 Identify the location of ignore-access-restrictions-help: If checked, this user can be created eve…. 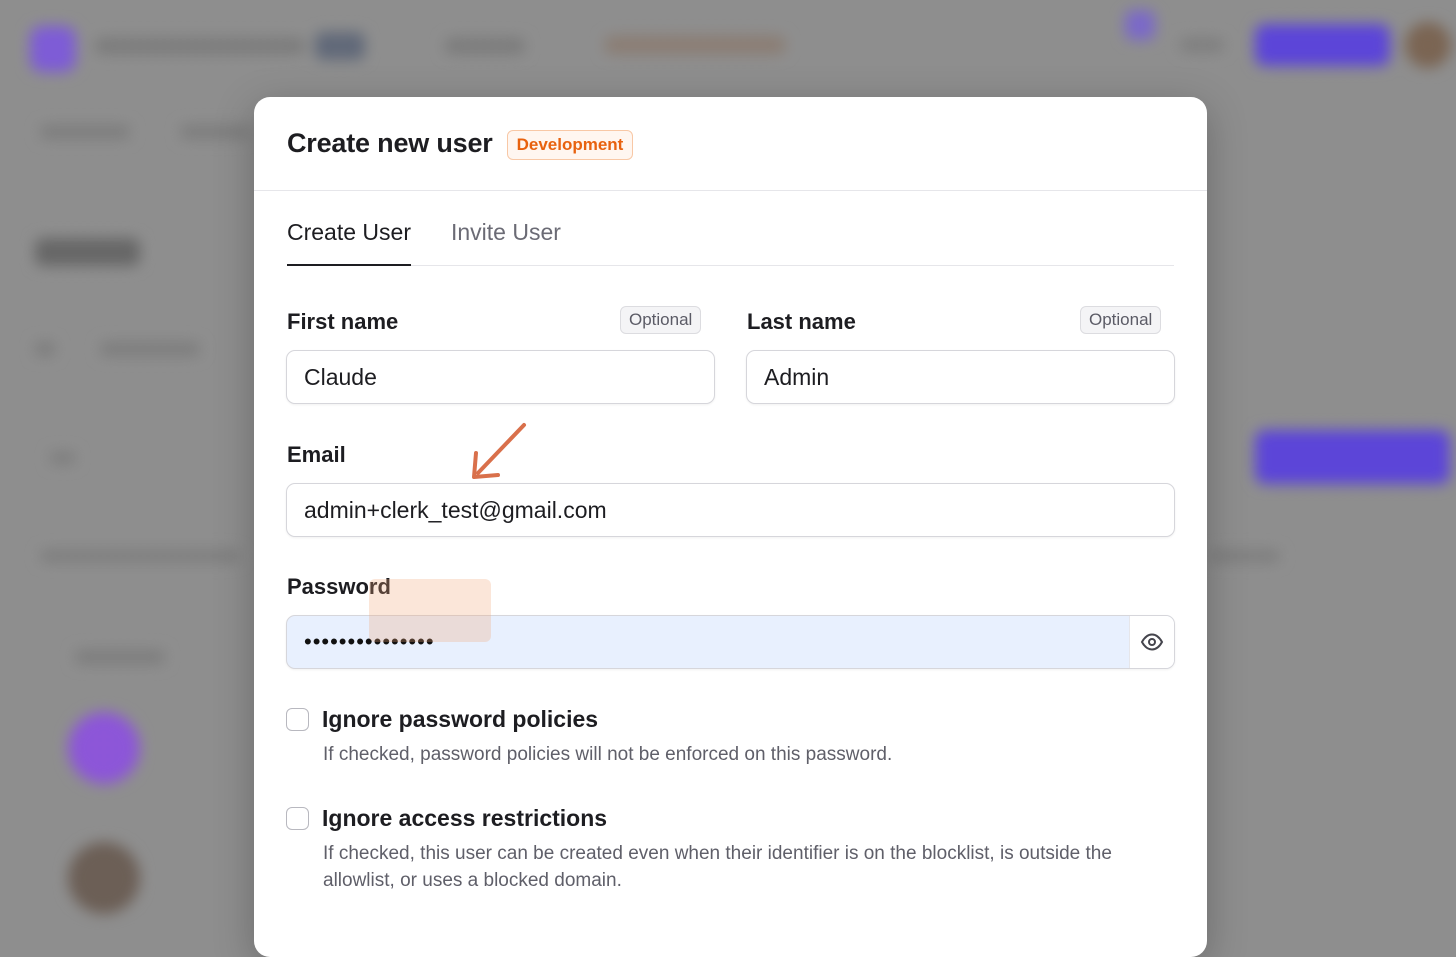
(717, 867).